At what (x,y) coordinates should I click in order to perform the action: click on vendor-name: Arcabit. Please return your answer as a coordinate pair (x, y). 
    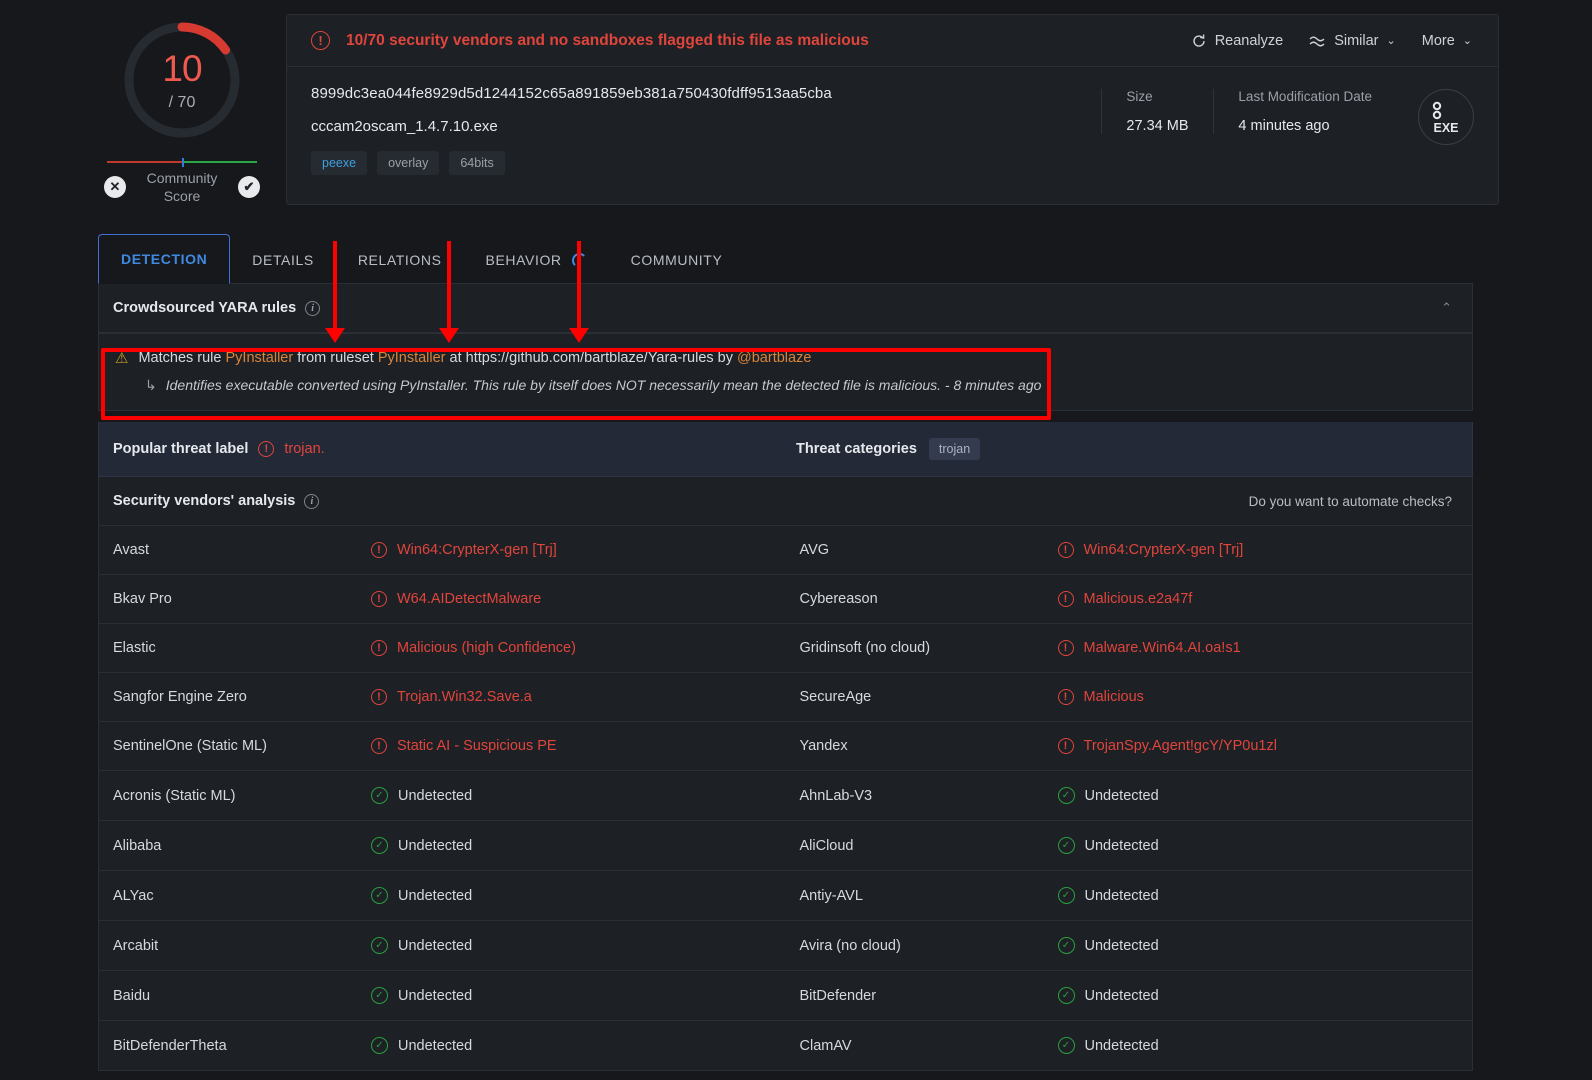
    Looking at the image, I should click on (136, 945).